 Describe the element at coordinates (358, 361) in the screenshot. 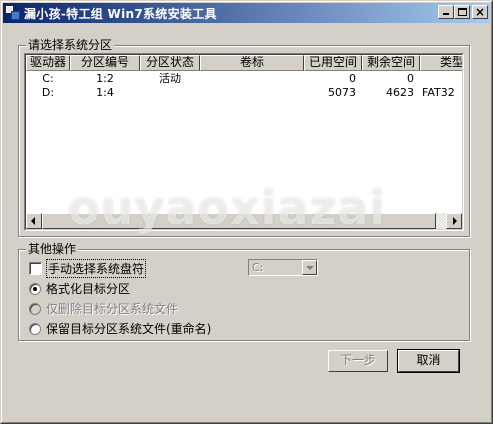

I see `next-button: 下一步` at that location.